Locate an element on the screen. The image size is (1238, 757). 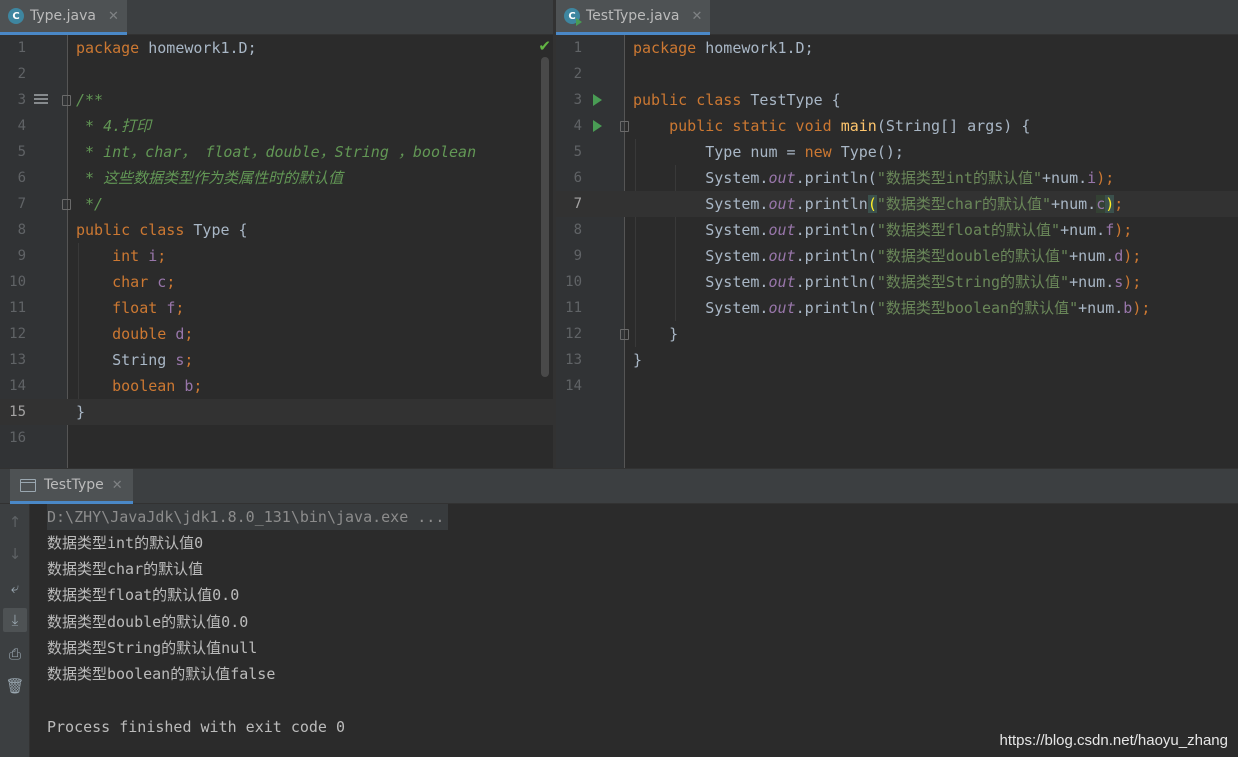
tab-type-java: C Type.java ✕ is located at coordinates (63, 17).